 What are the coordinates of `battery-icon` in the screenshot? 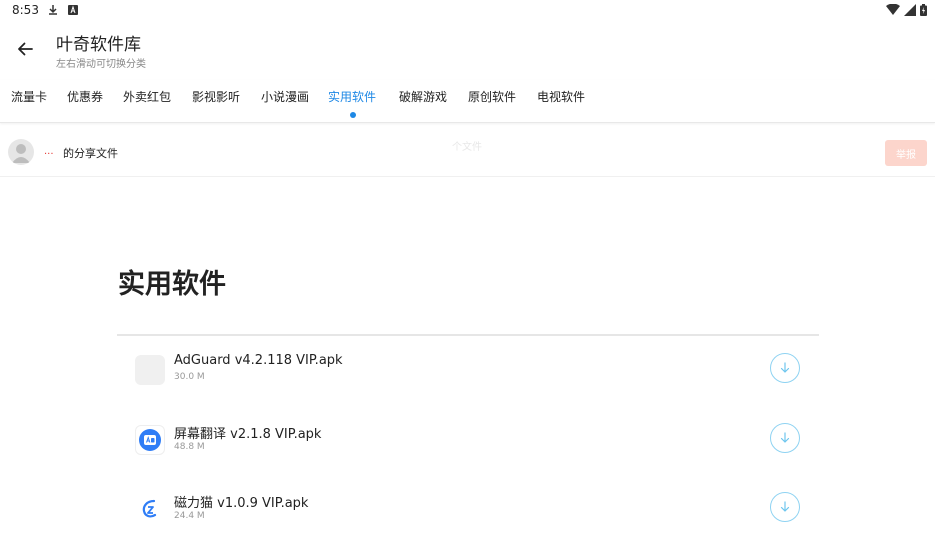 It's located at (923, 10).